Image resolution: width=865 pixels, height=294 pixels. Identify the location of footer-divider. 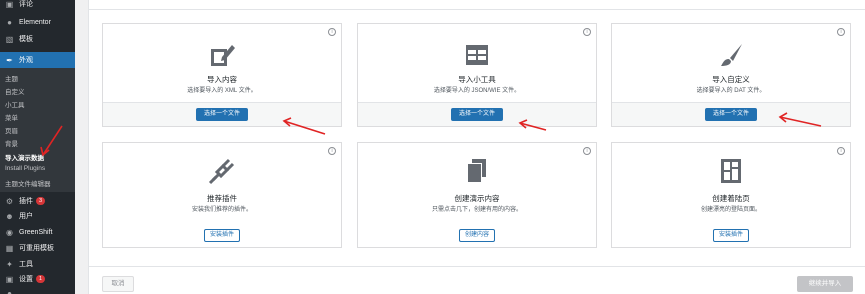
(476, 266).